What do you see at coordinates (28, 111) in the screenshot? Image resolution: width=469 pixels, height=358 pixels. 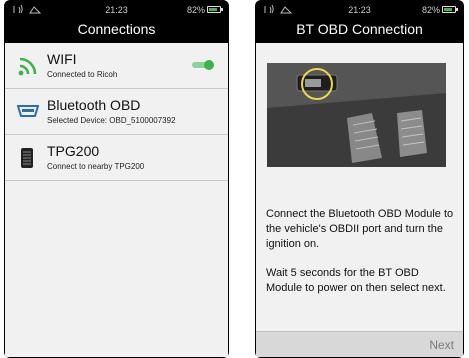 I see `obd-connector-icon` at bounding box center [28, 111].